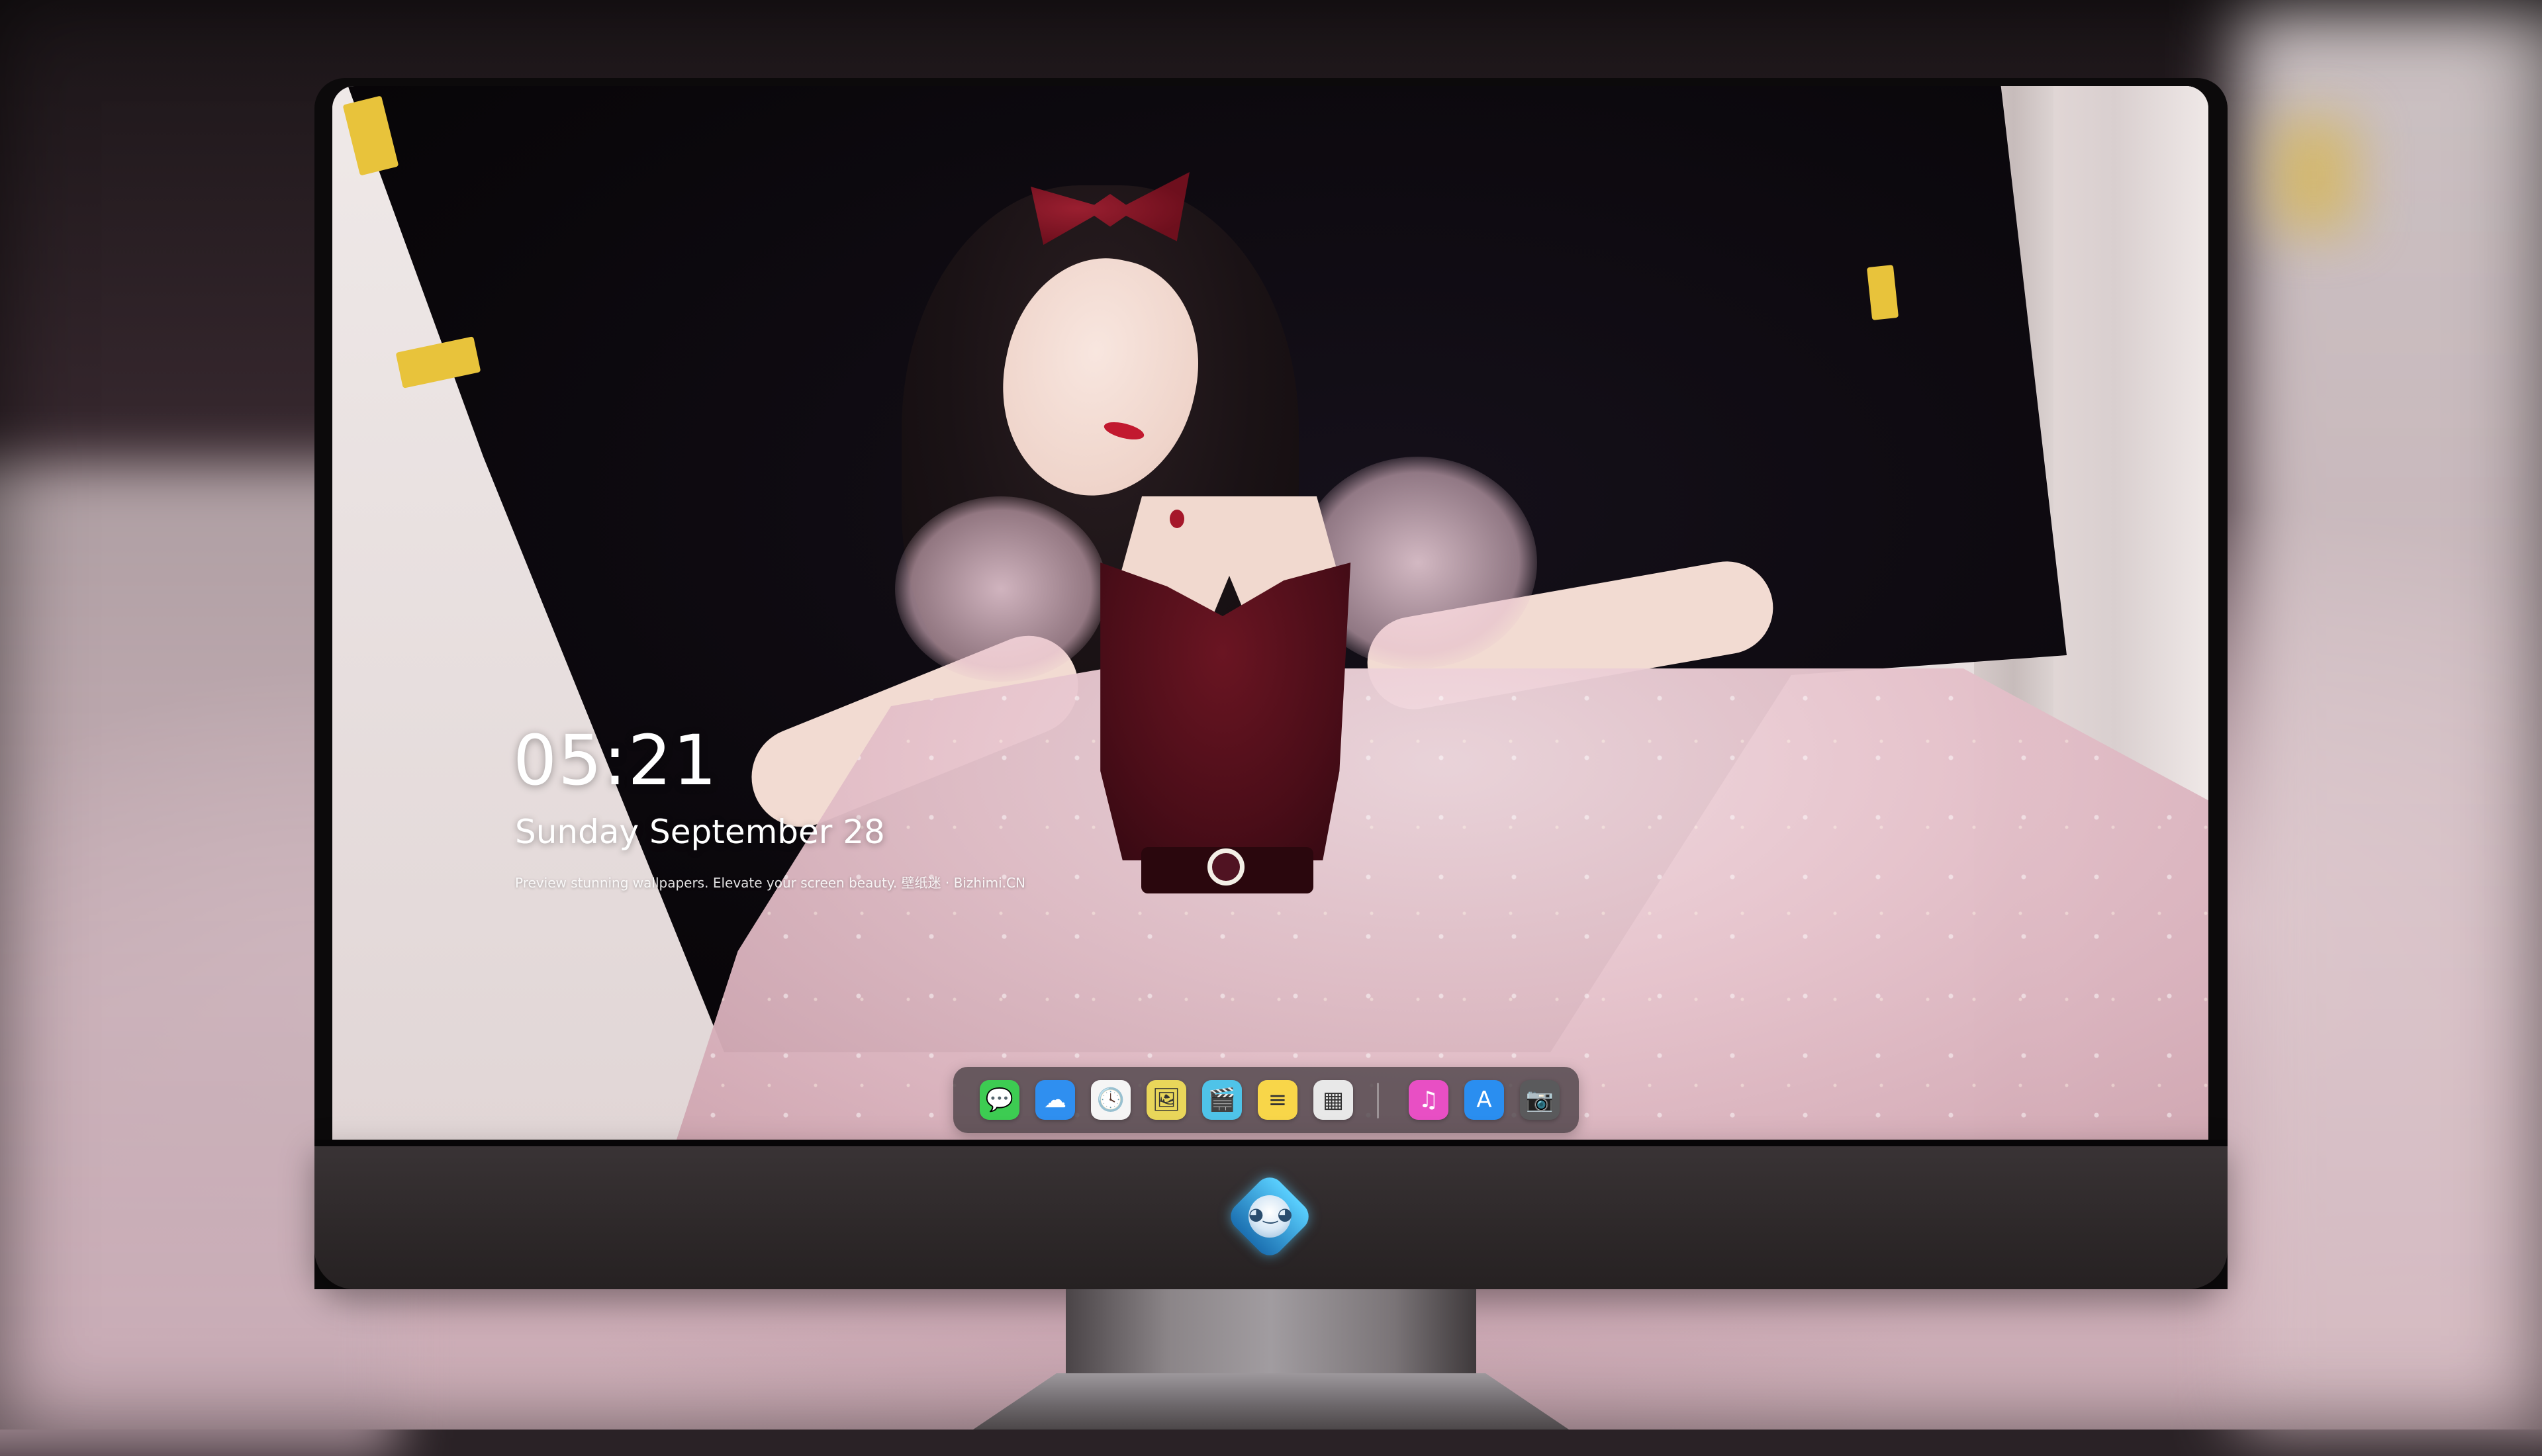 This screenshot has width=2542, height=1456. I want to click on clips-icon: 🎬, so click(1222, 1100).